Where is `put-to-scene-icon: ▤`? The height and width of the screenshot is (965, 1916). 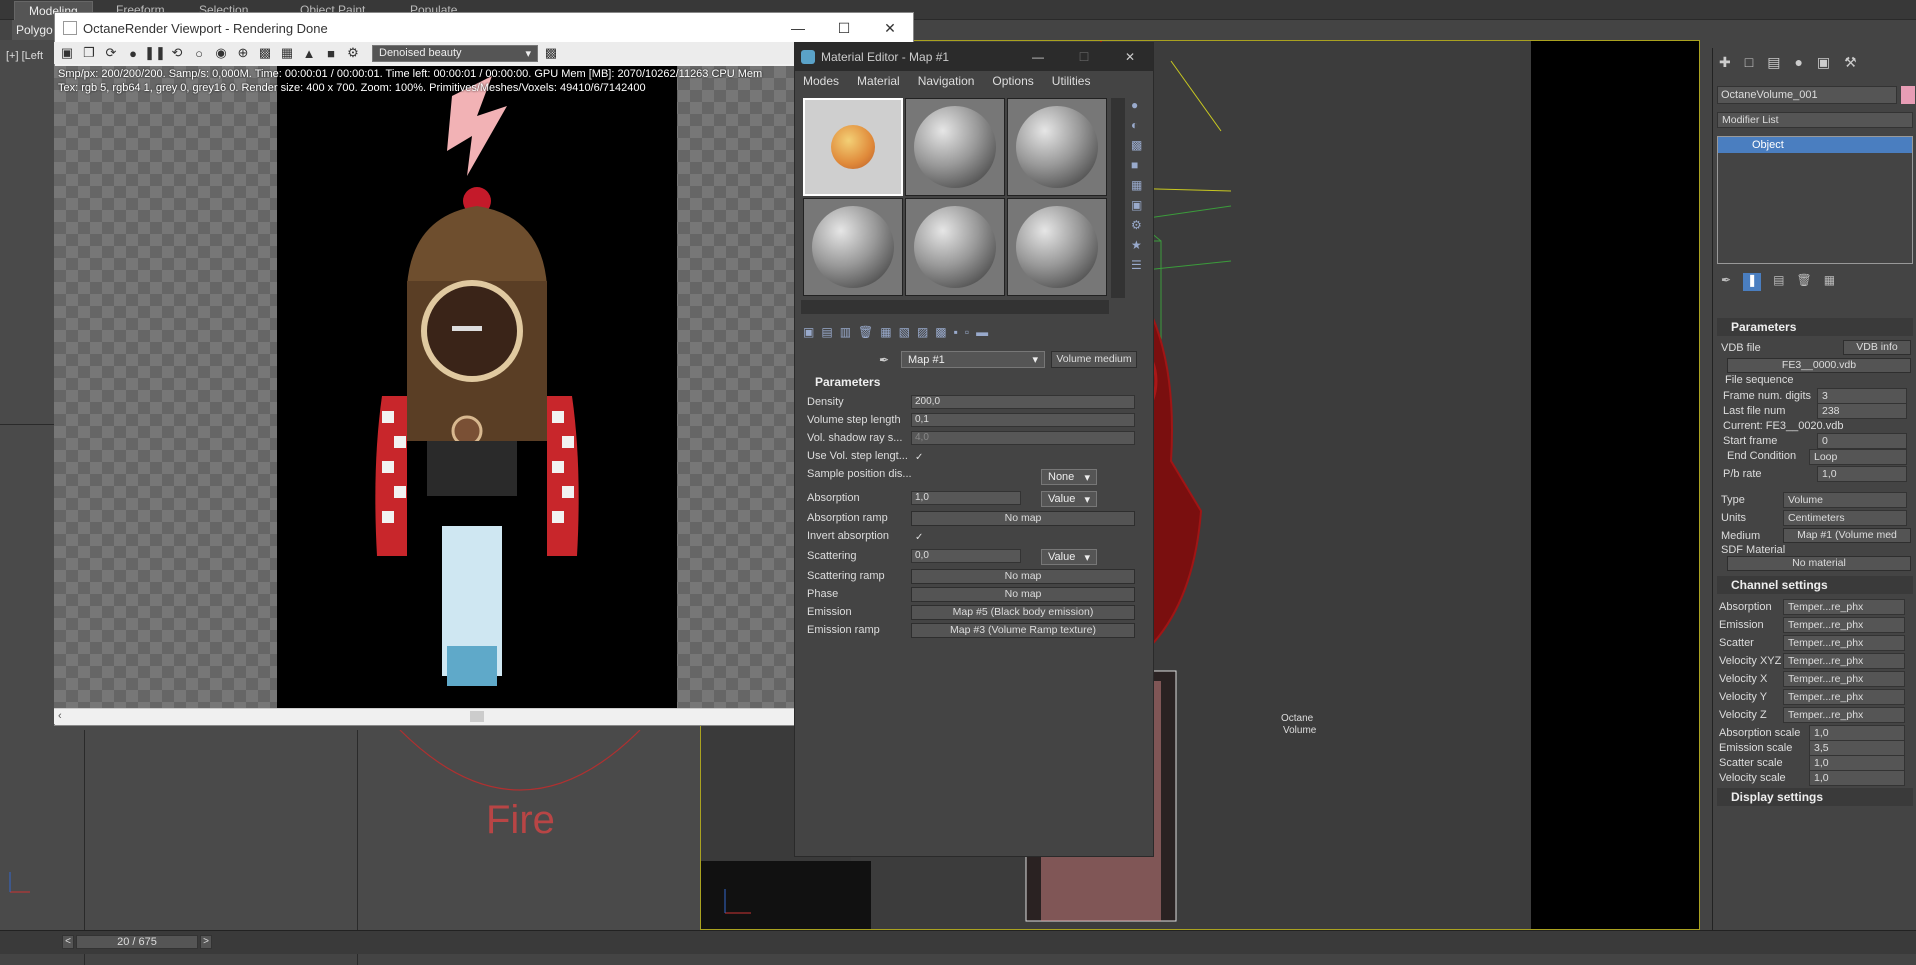
put-to-scene-icon: ▤ is located at coordinates (826, 334).